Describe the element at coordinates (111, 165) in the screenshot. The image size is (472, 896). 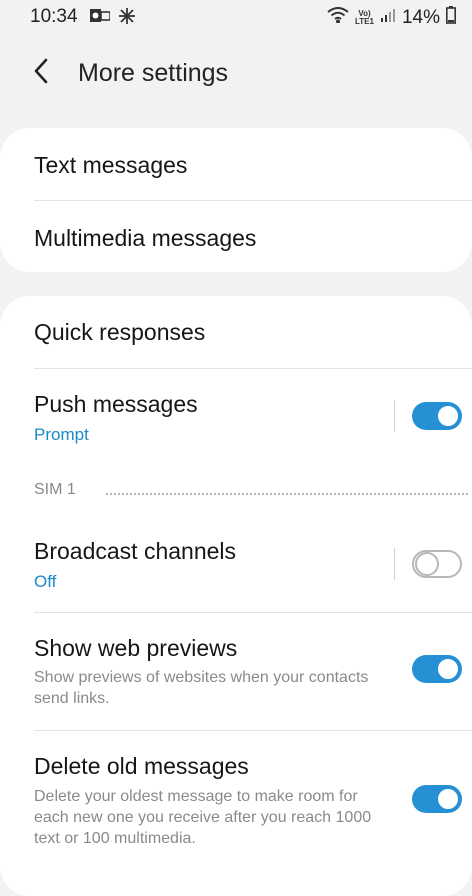
I see `text-messages-label: Text messages` at that location.